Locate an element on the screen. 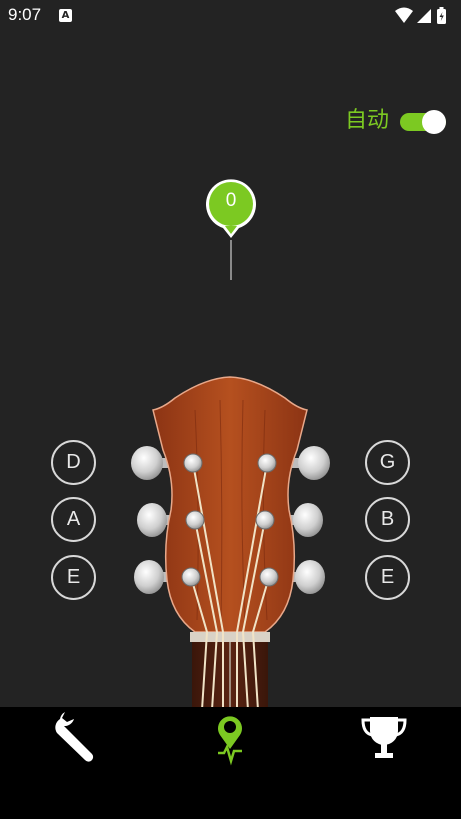 The width and height of the screenshot is (461, 819). status-time: 9:07 is located at coordinates (25, 14).